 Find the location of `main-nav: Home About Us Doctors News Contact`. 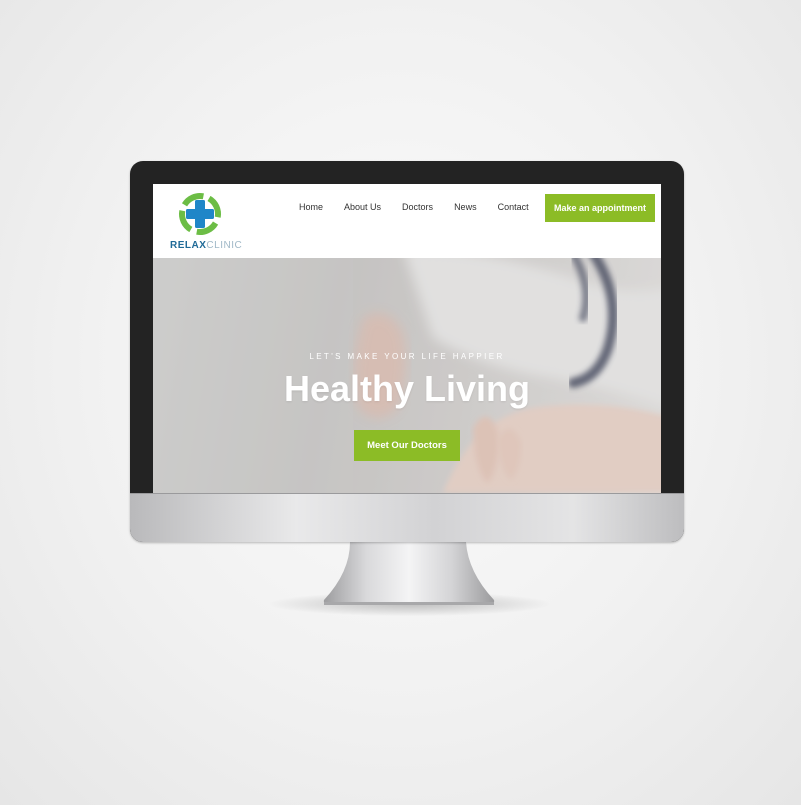

main-nav: Home About Us Doctors News Contact is located at coordinates (424, 207).